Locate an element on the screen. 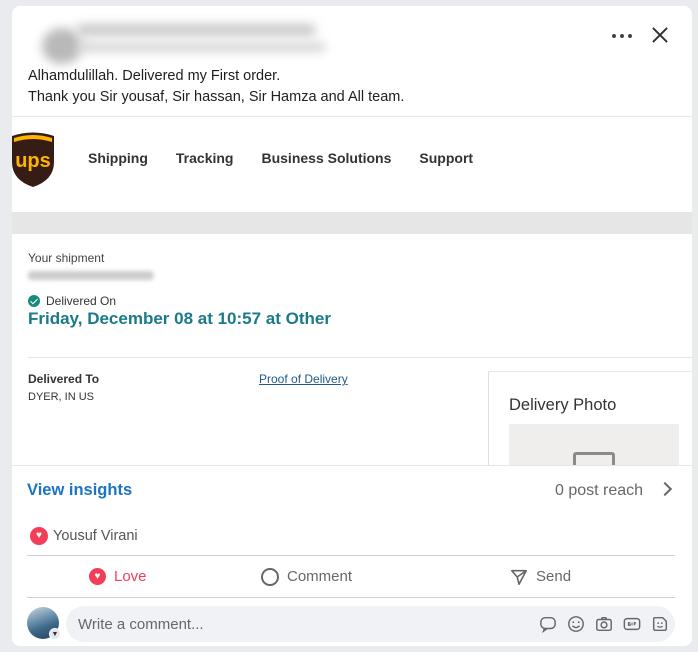 This screenshot has width=698, height=652. section-divider-band is located at coordinates (352, 223).